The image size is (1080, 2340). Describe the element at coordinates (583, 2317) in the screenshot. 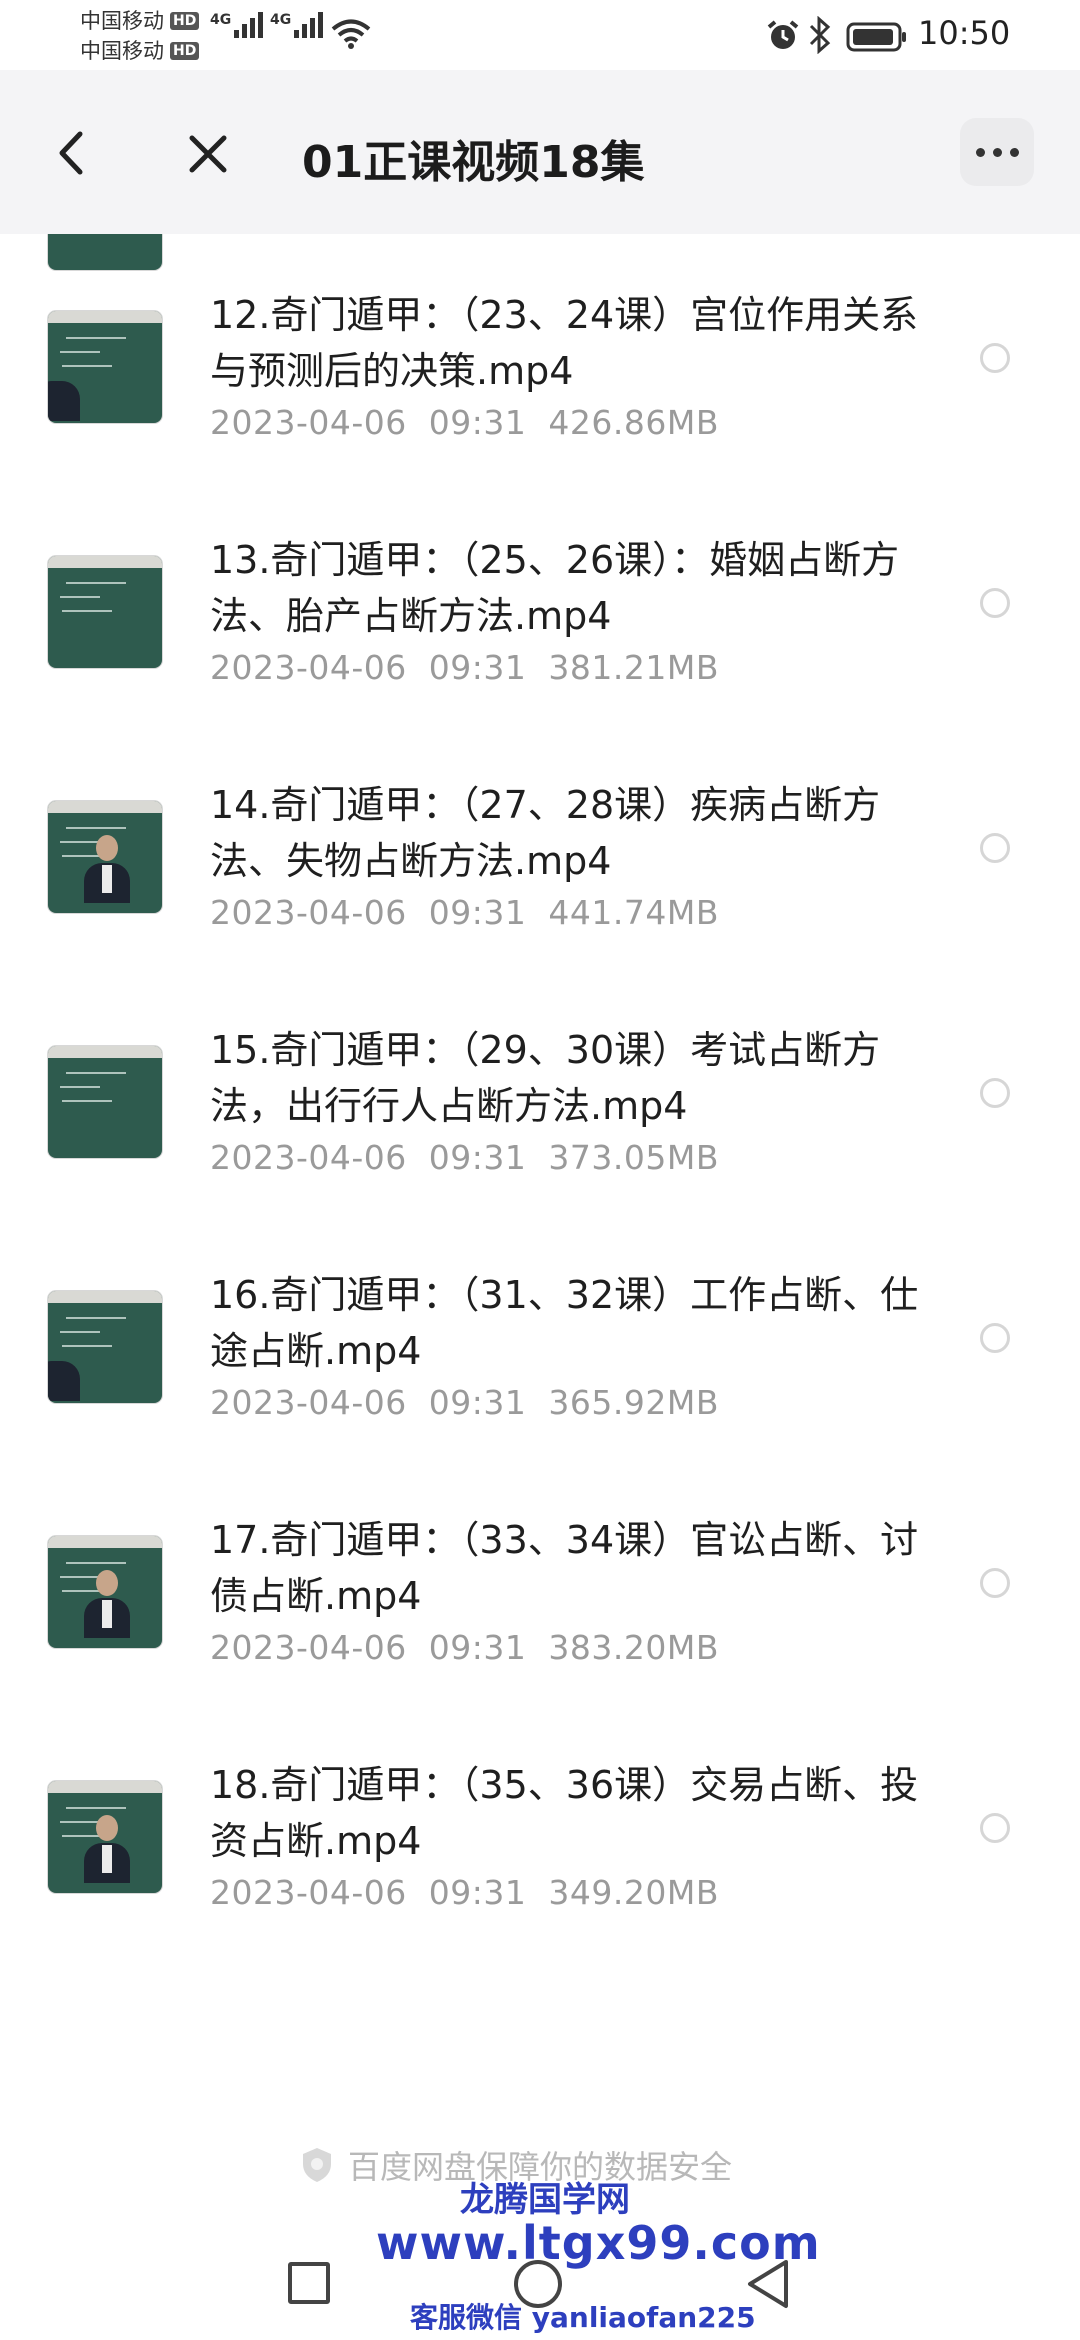

I see `watermark-contact: 客服微信 yanliaofan225` at that location.